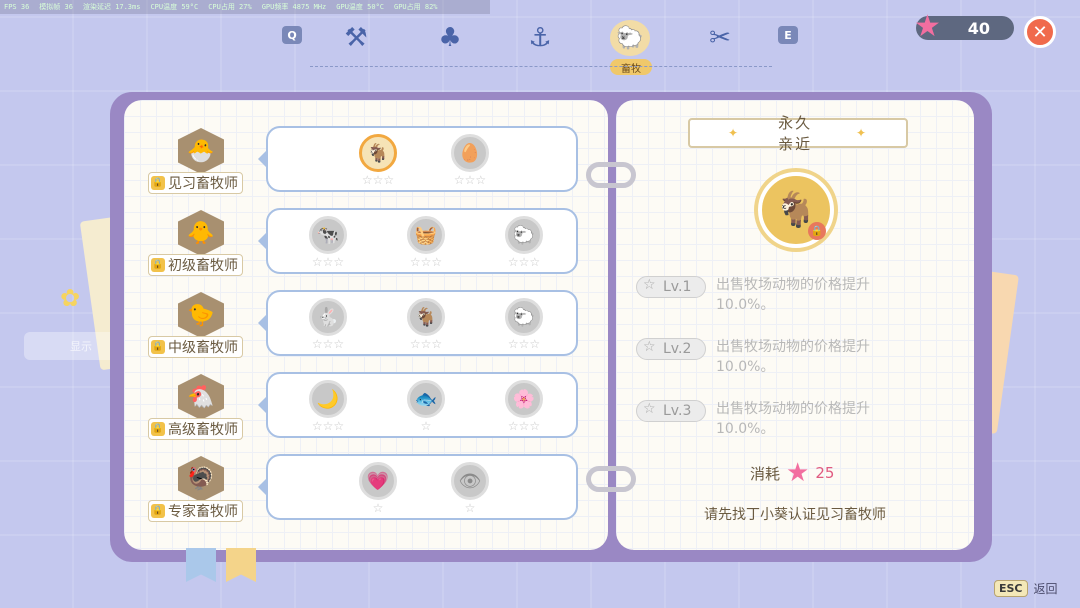 The image size is (1080, 608). I want to click on skill-node: 🥚 ☆☆☆, so click(470, 162).